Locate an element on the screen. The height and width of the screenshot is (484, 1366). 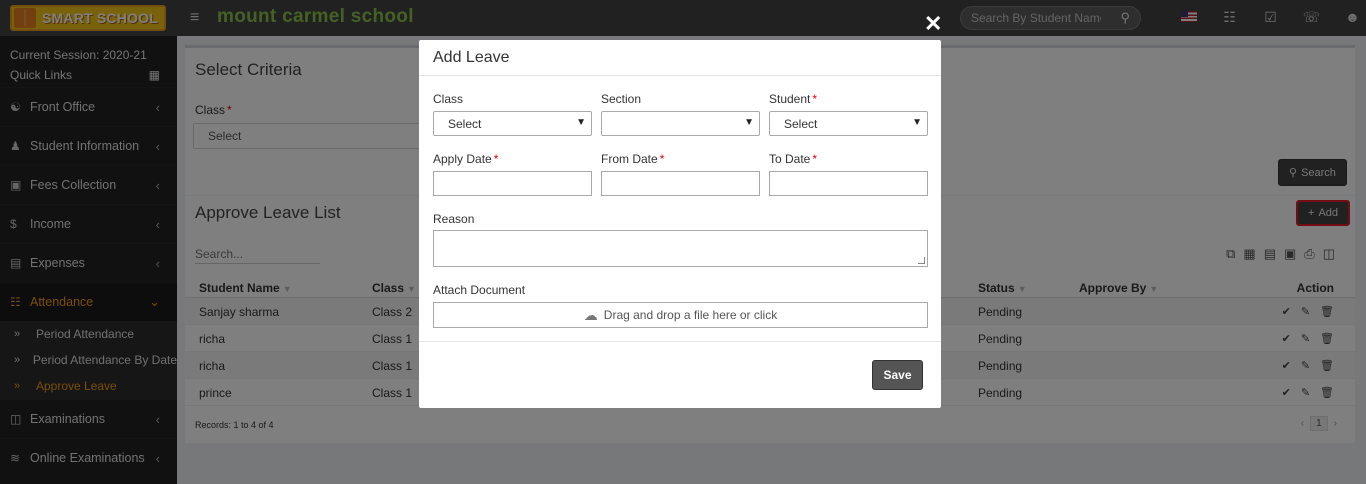
student-select: Select ▼ is located at coordinates (848, 123).